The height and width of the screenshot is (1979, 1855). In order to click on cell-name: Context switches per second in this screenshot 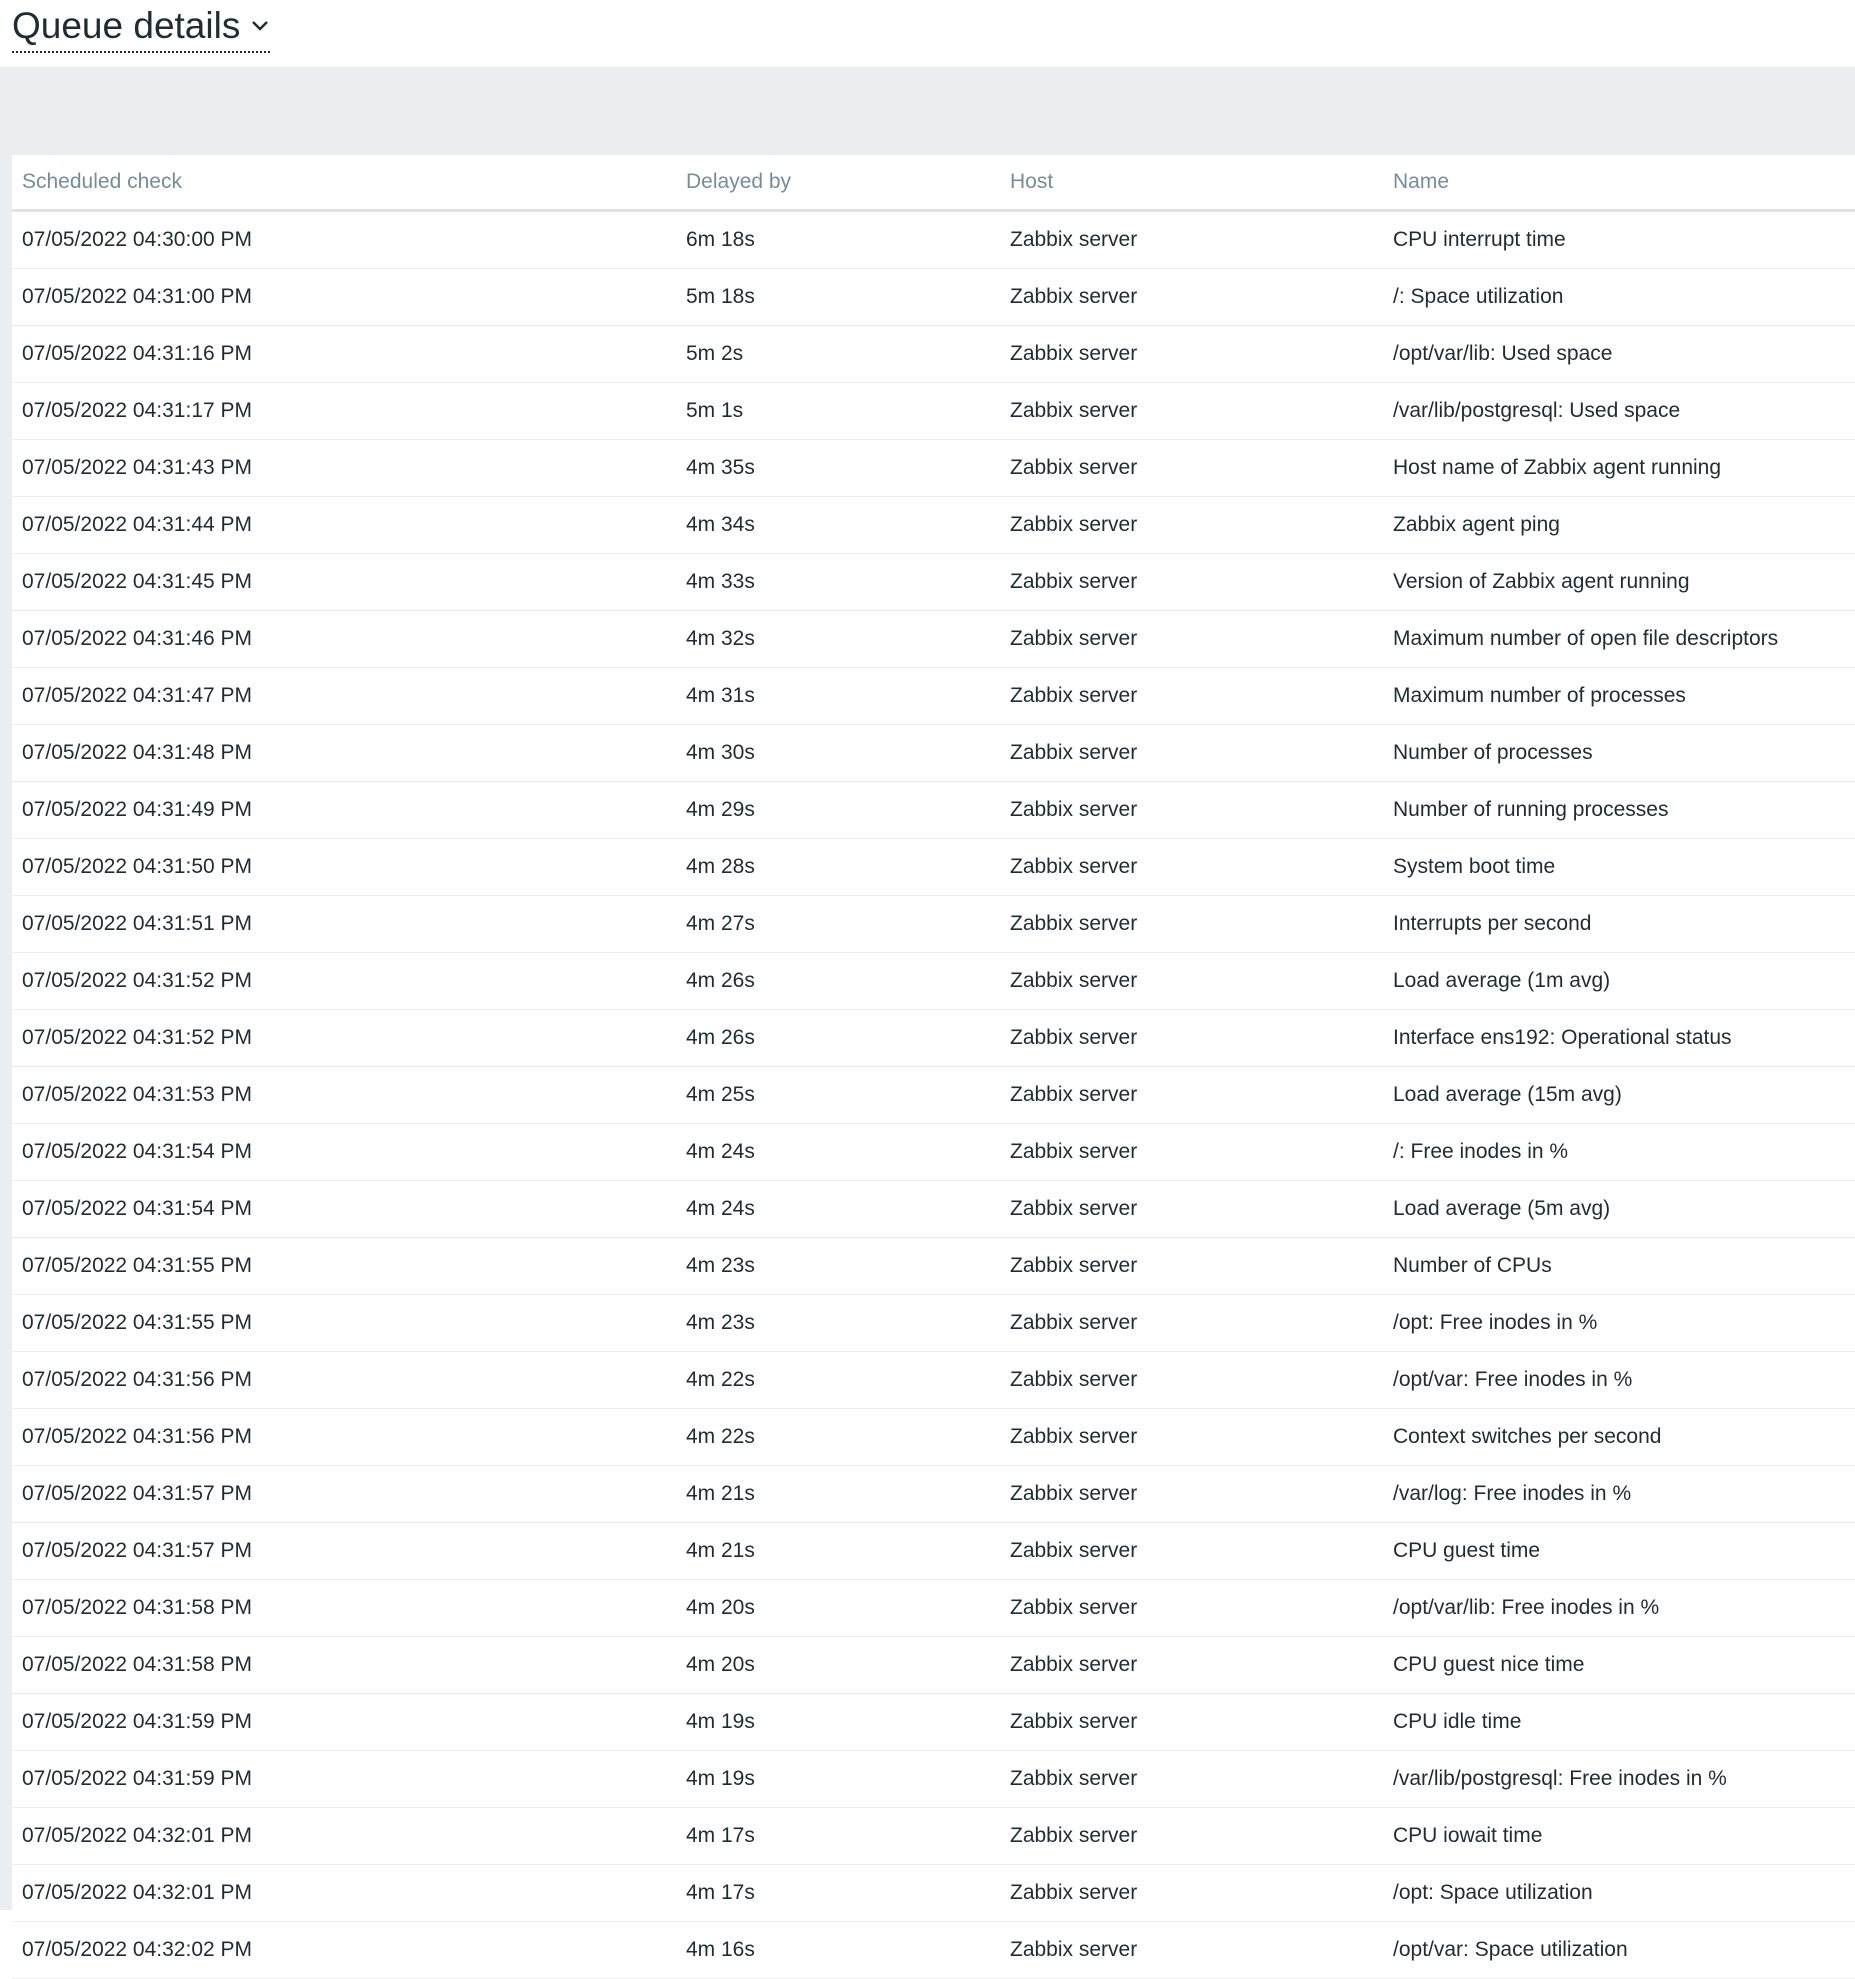, I will do `click(1619, 1437)`.